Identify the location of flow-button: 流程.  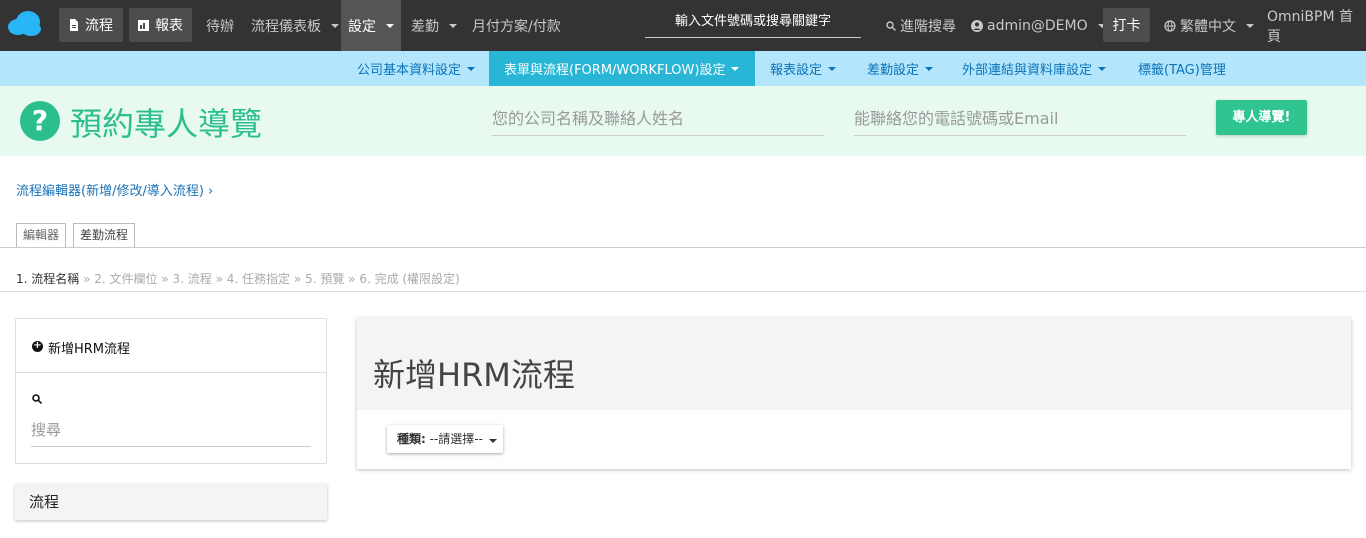
(91, 25).